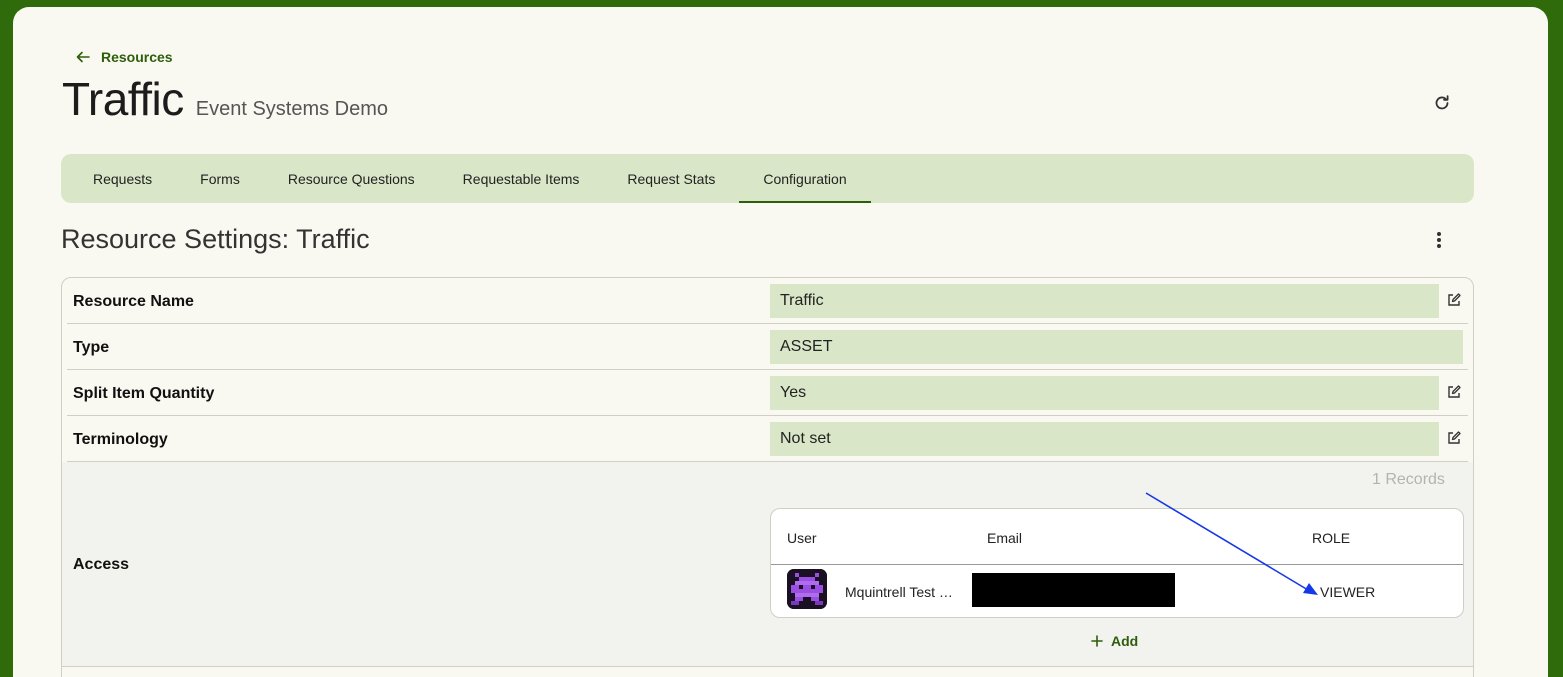 This screenshot has width=1563, height=677. I want to click on add-label: Add, so click(1125, 641).